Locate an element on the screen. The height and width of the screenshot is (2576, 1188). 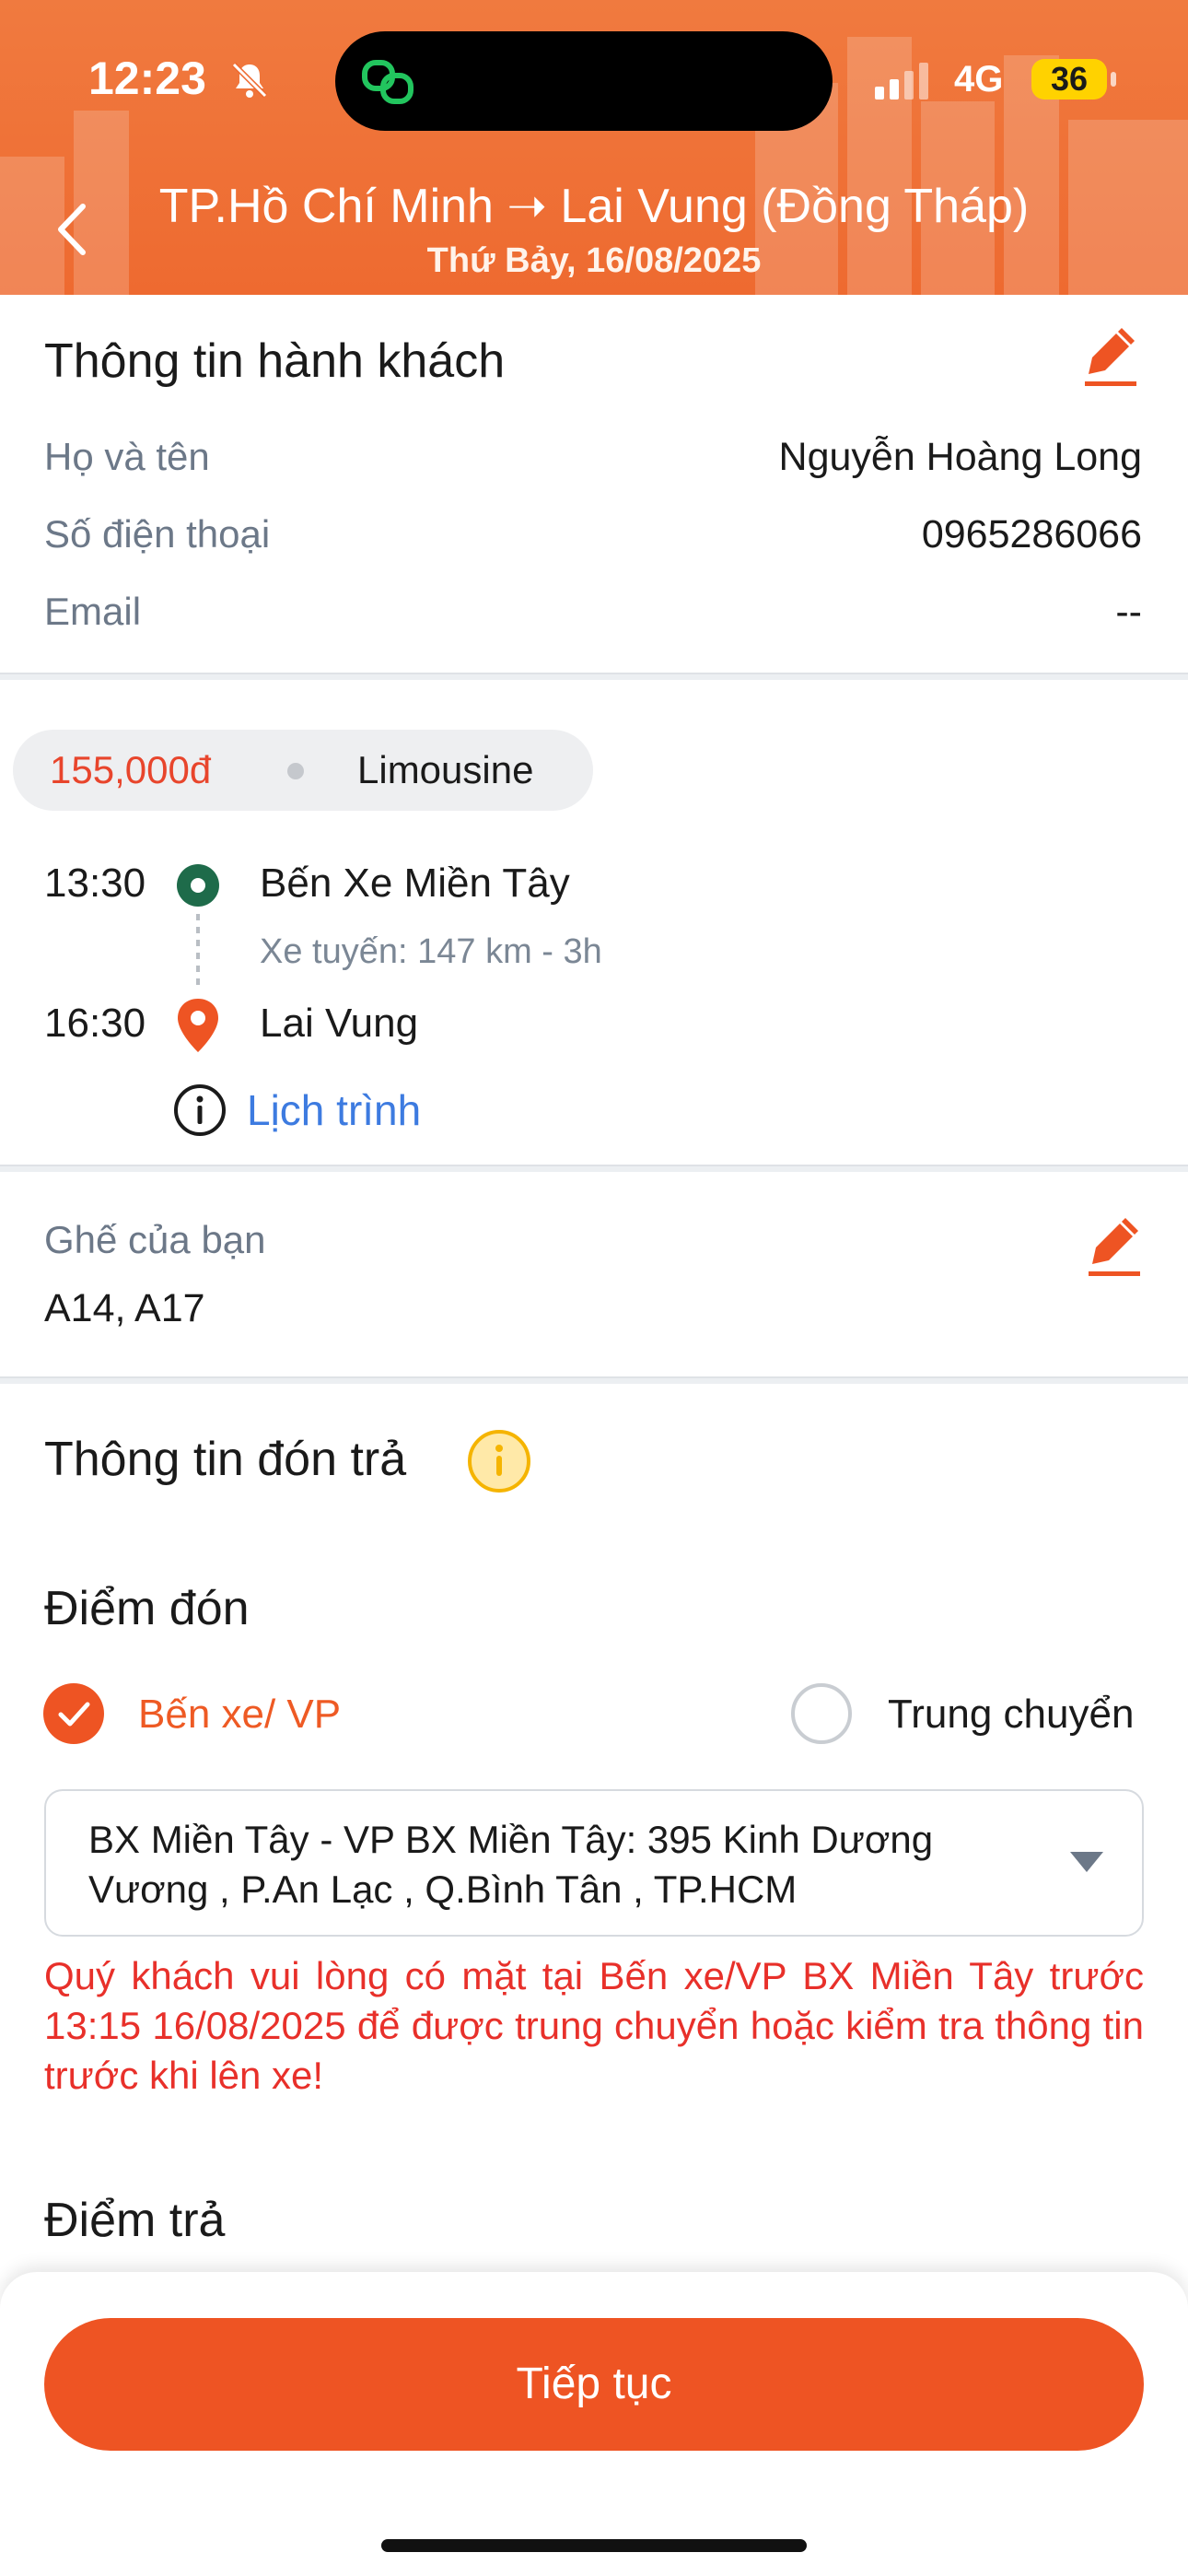
phone-label: Số điện thoại is located at coordinates (157, 534).